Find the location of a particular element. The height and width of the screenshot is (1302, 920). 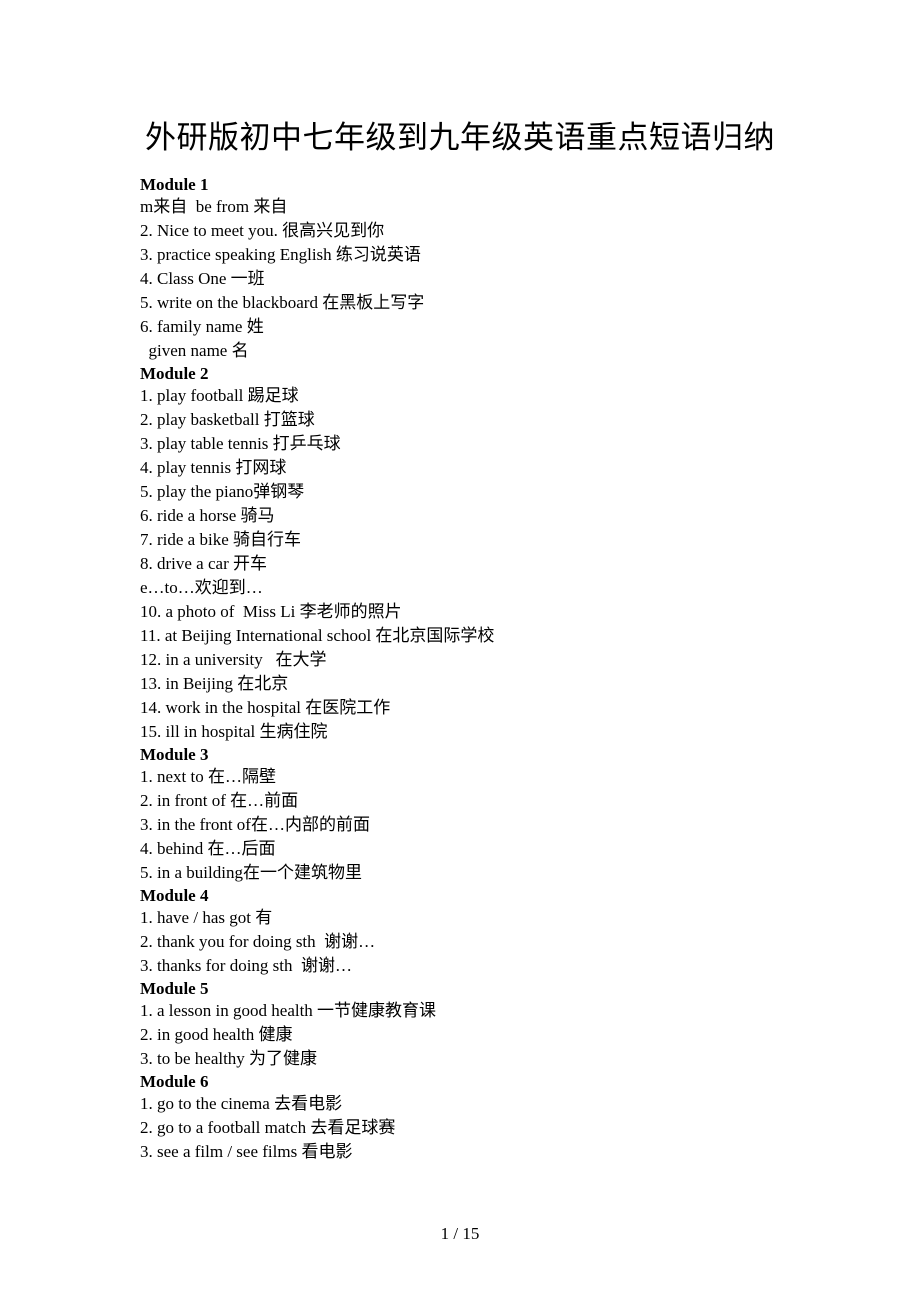

phrase-line: 7. ride a bike 骑自行车 is located at coordinates (220, 539).